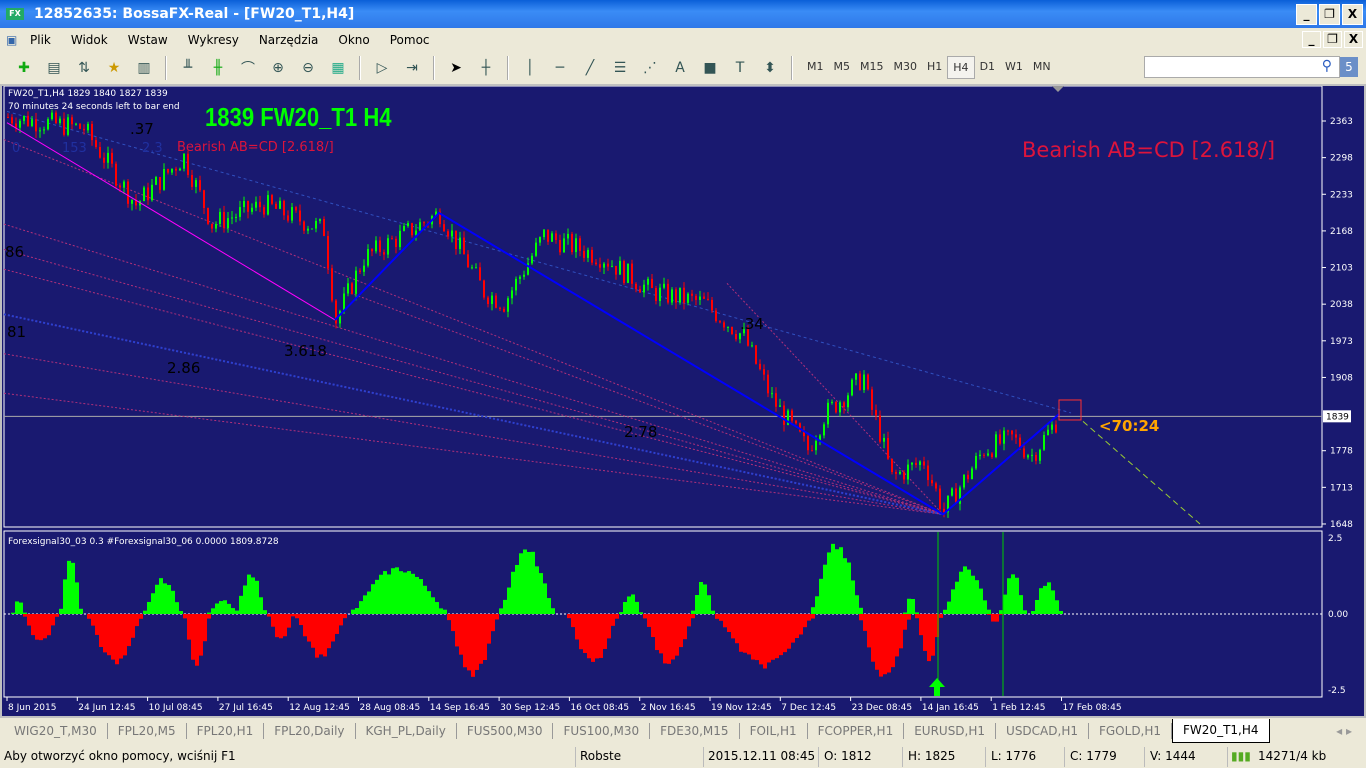 The width and height of the screenshot is (1366, 768). I want to click on fibo-channel-icon: ☰, so click(620, 68).